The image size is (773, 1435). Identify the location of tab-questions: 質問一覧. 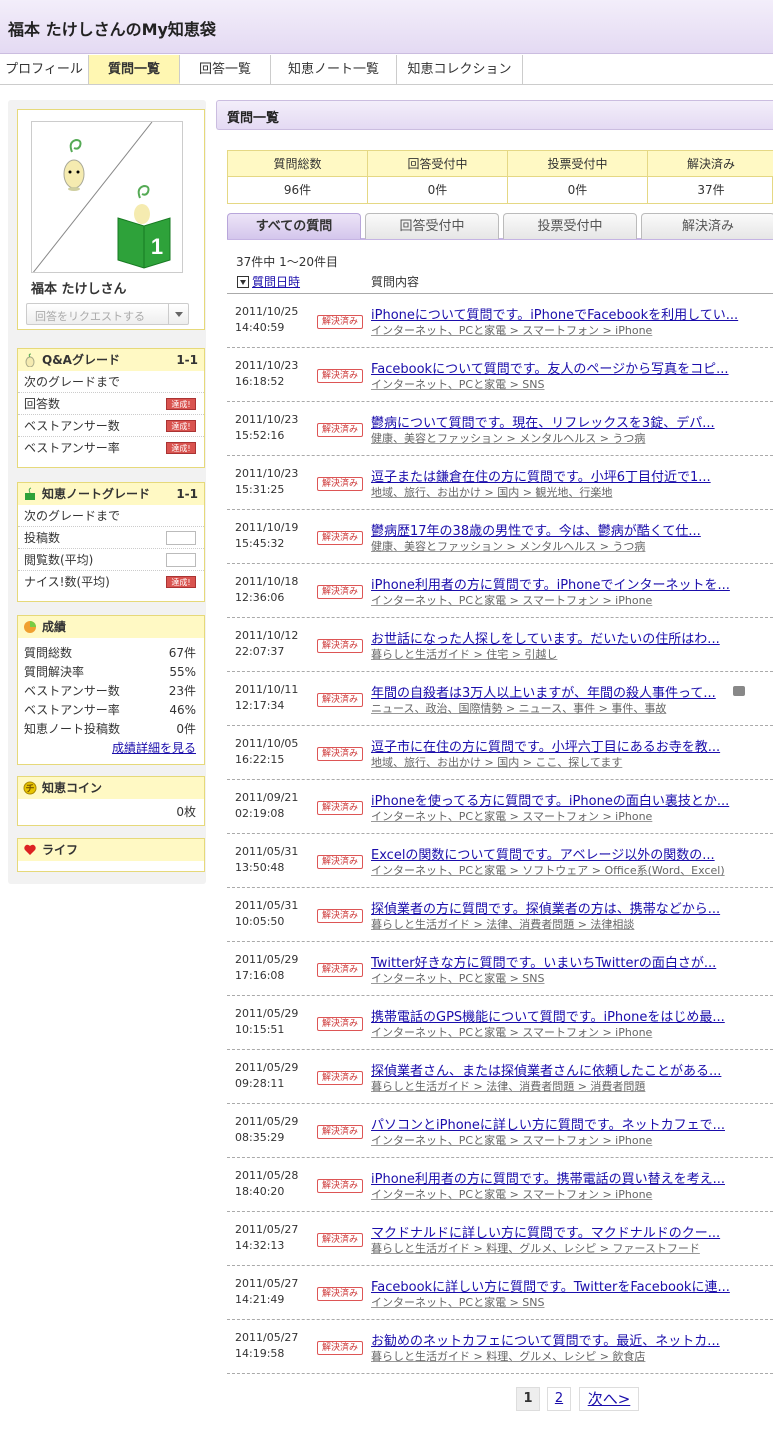
(134, 69).